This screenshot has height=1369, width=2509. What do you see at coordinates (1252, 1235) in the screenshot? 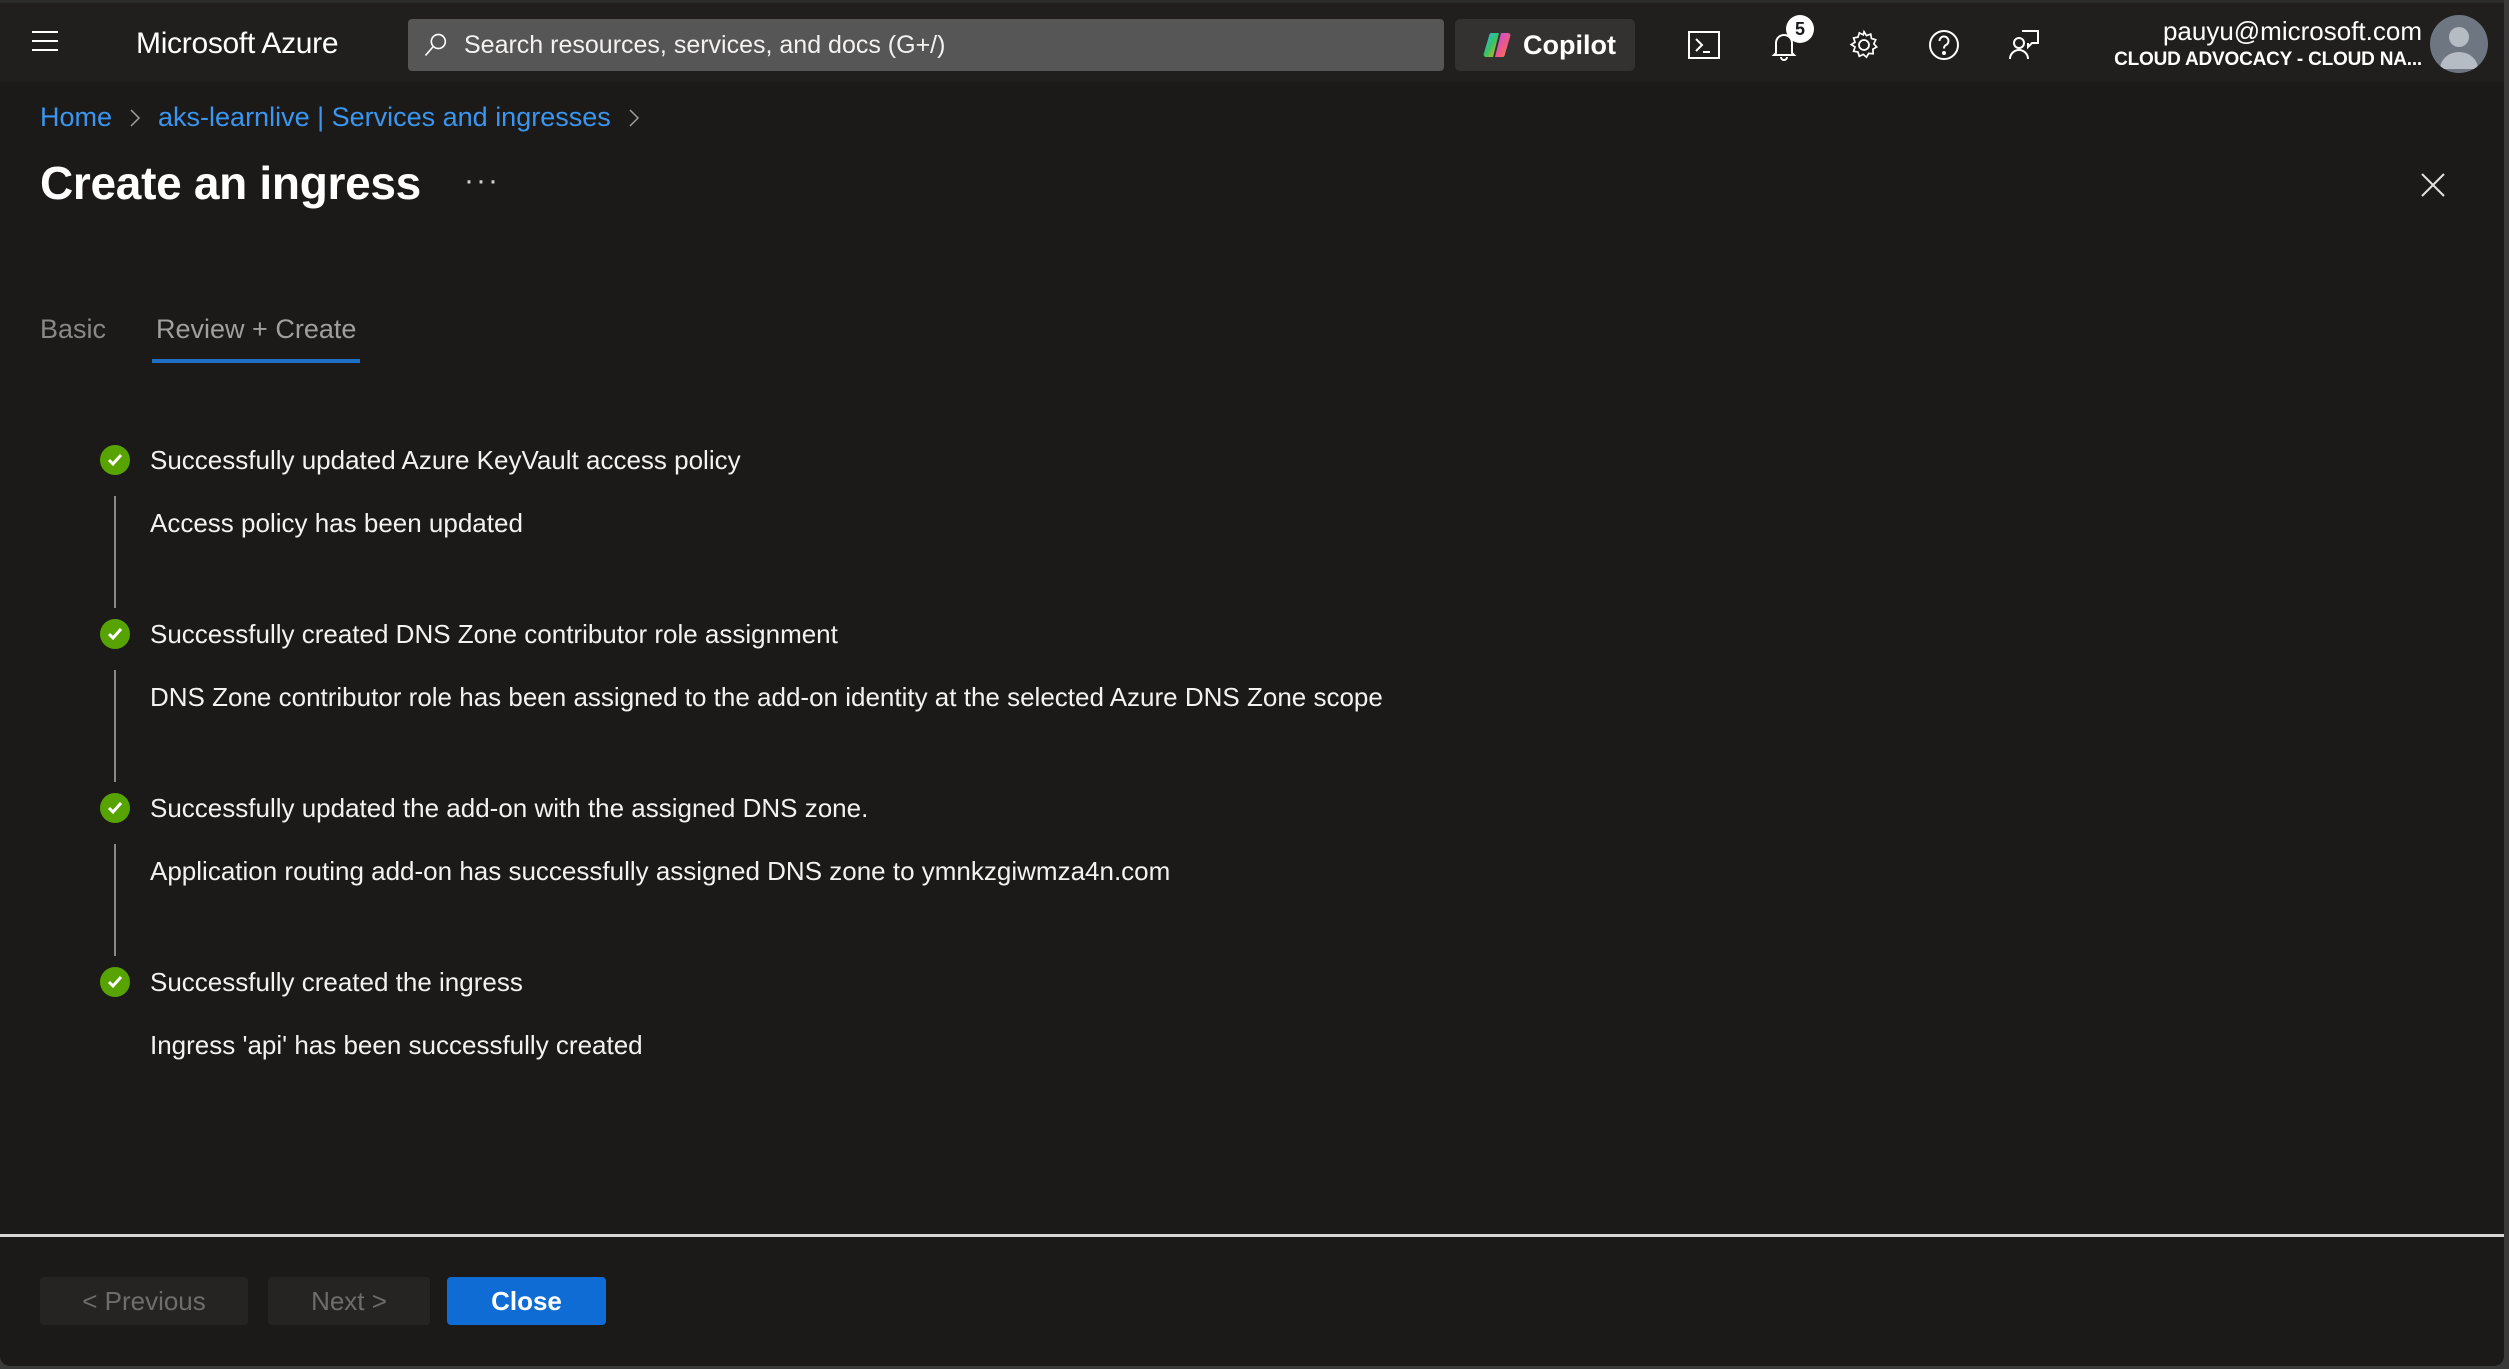
I see `footer-divider` at bounding box center [1252, 1235].